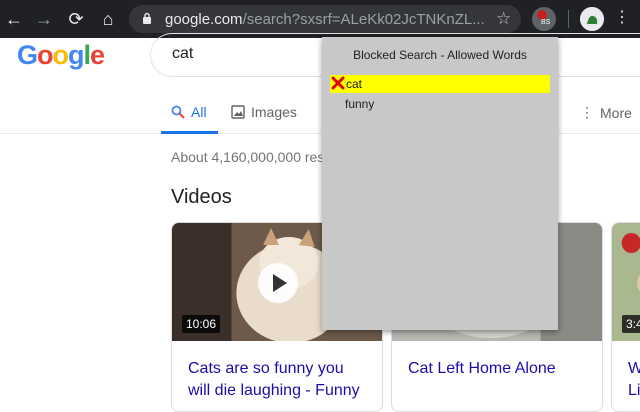 The width and height of the screenshot is (640, 412). I want to click on remove-x-icon, so click(338, 83).